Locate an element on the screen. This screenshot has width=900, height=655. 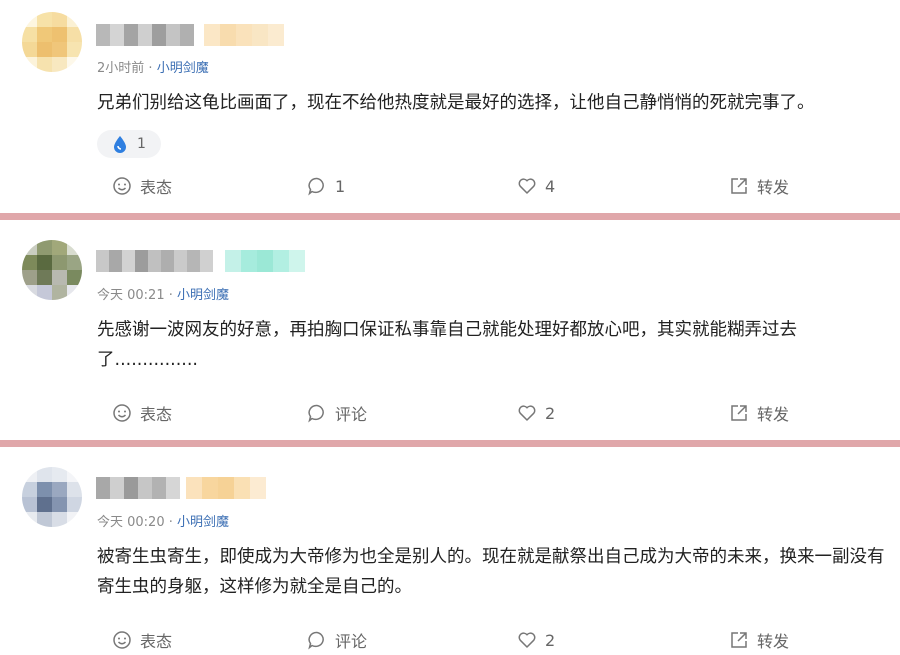
timestamp: 今天 00:20 is located at coordinates (131, 522).